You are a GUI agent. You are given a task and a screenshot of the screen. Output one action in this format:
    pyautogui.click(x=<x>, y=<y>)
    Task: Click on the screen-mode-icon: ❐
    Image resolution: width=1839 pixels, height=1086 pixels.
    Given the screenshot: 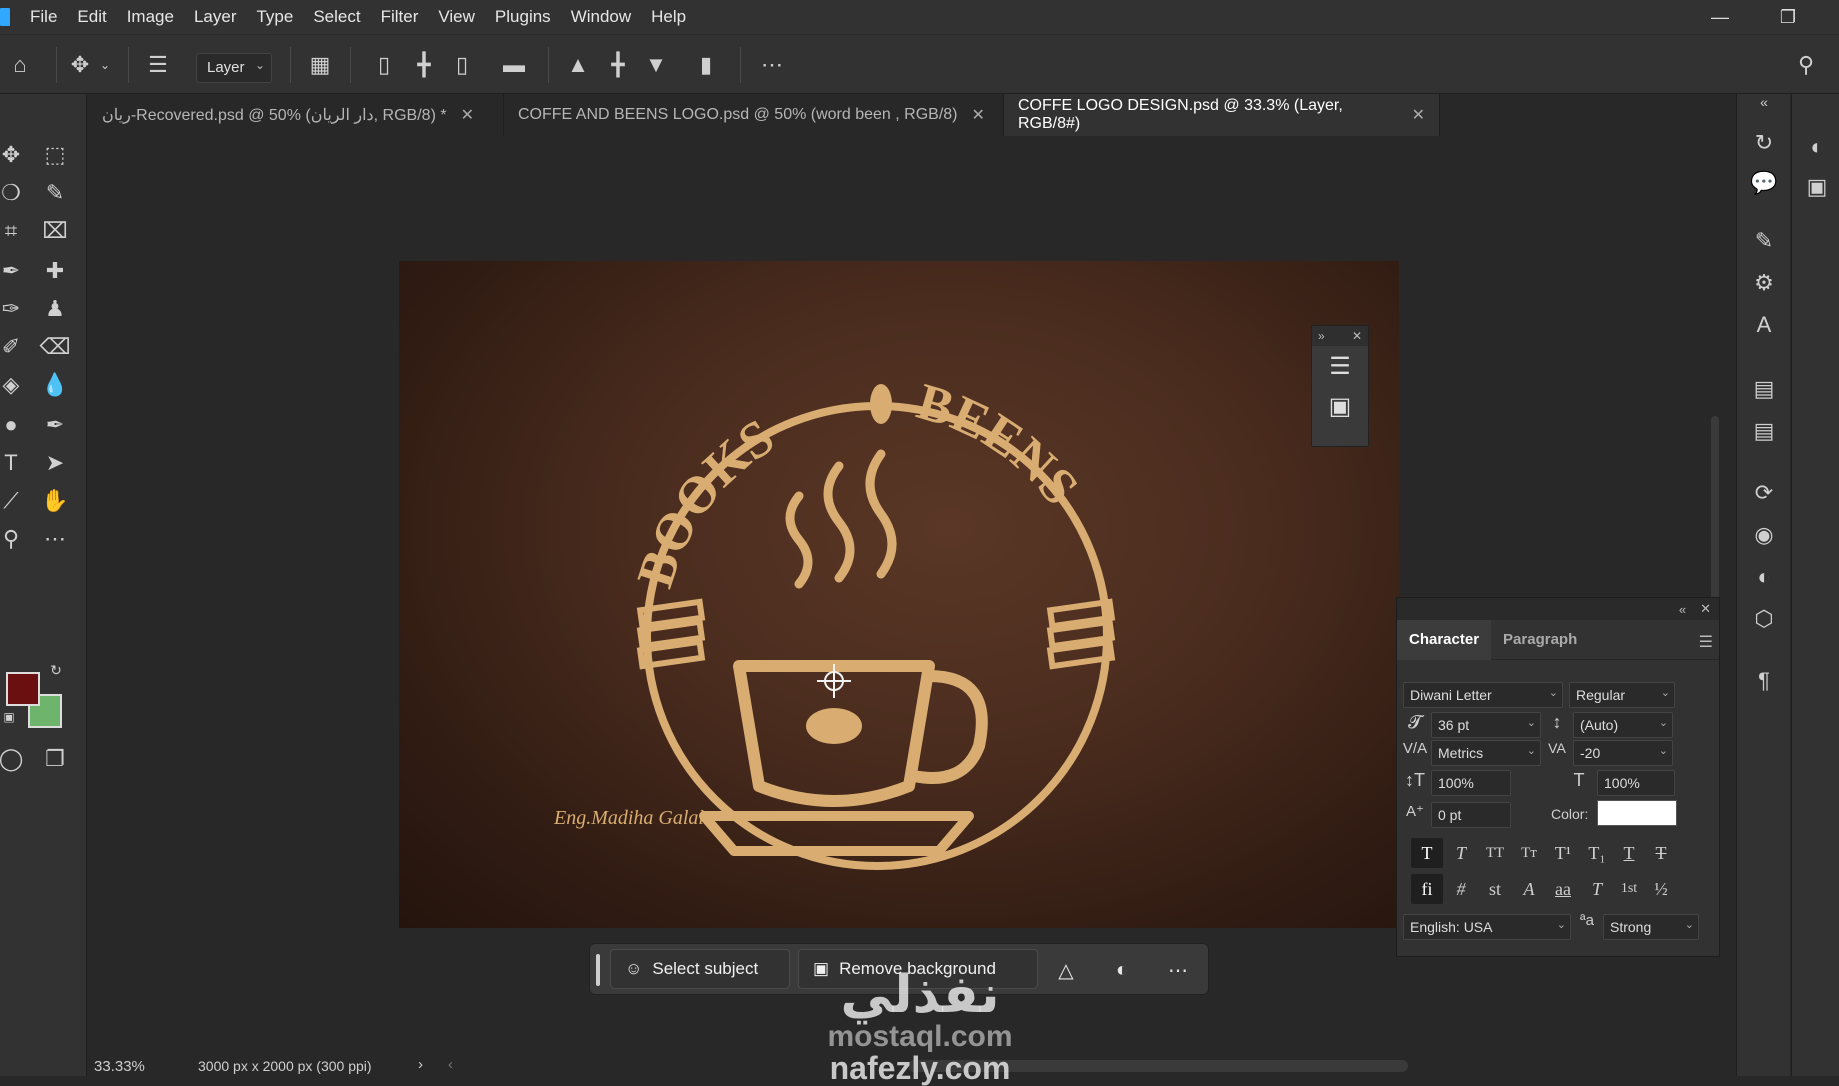 What is the action you would take?
    pyautogui.click(x=55, y=759)
    